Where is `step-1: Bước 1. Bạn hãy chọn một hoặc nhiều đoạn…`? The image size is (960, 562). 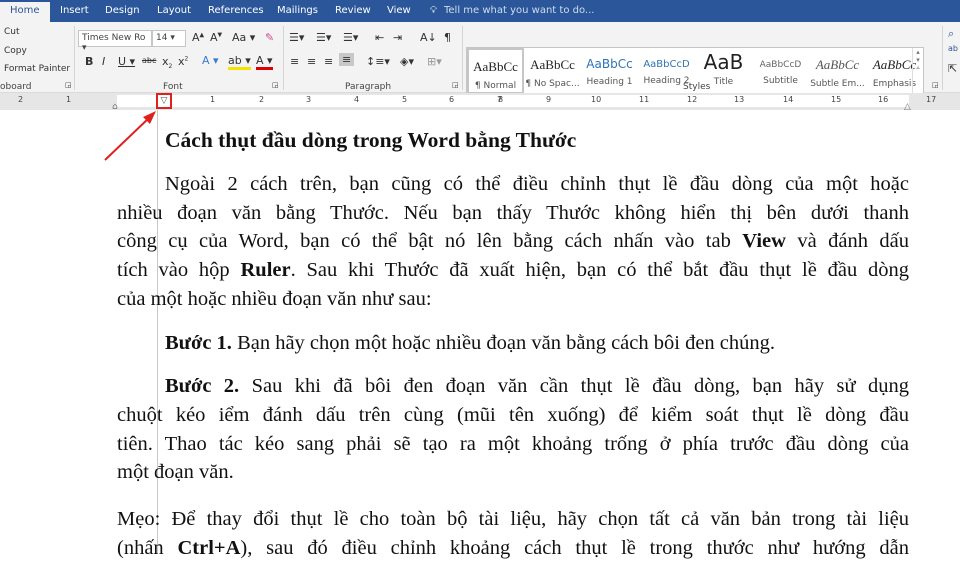 step-1: Bước 1. Bạn hãy chọn một hoặc nhiều đoạn… is located at coordinates (470, 343).